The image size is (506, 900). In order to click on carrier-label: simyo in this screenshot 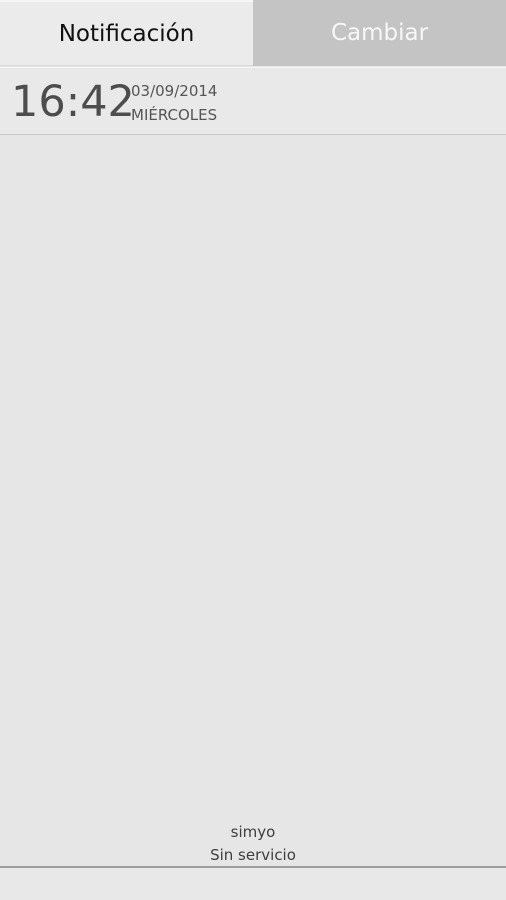, I will do `click(253, 832)`.